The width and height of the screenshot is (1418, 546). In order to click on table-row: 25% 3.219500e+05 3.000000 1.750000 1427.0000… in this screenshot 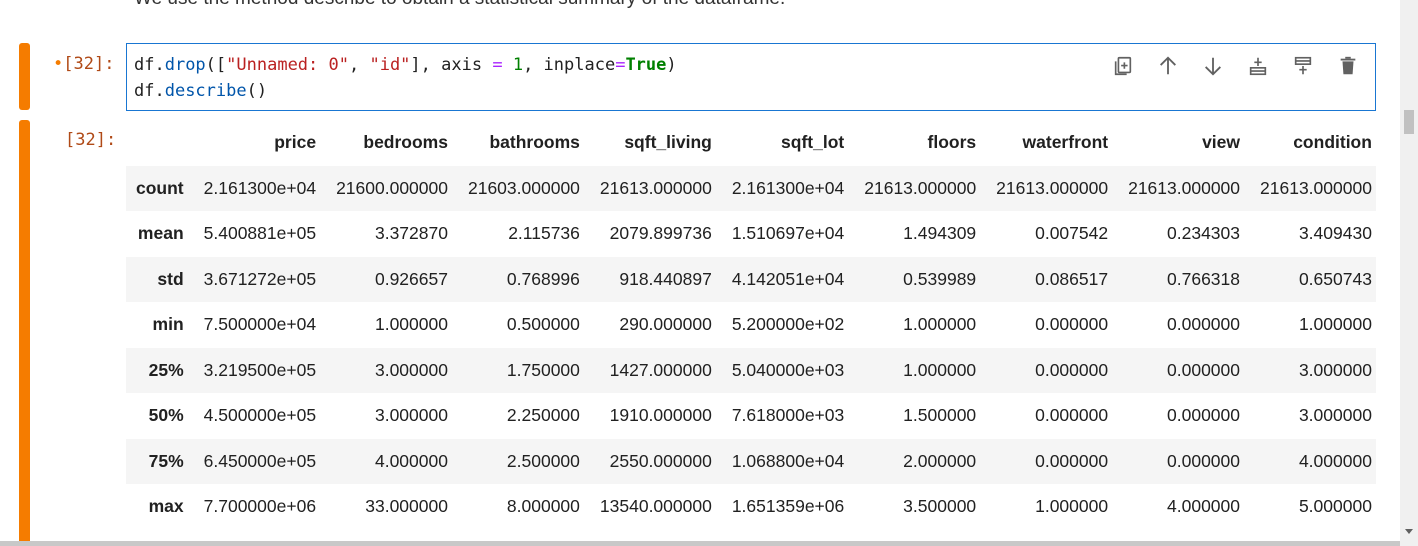, I will do `click(751, 370)`.